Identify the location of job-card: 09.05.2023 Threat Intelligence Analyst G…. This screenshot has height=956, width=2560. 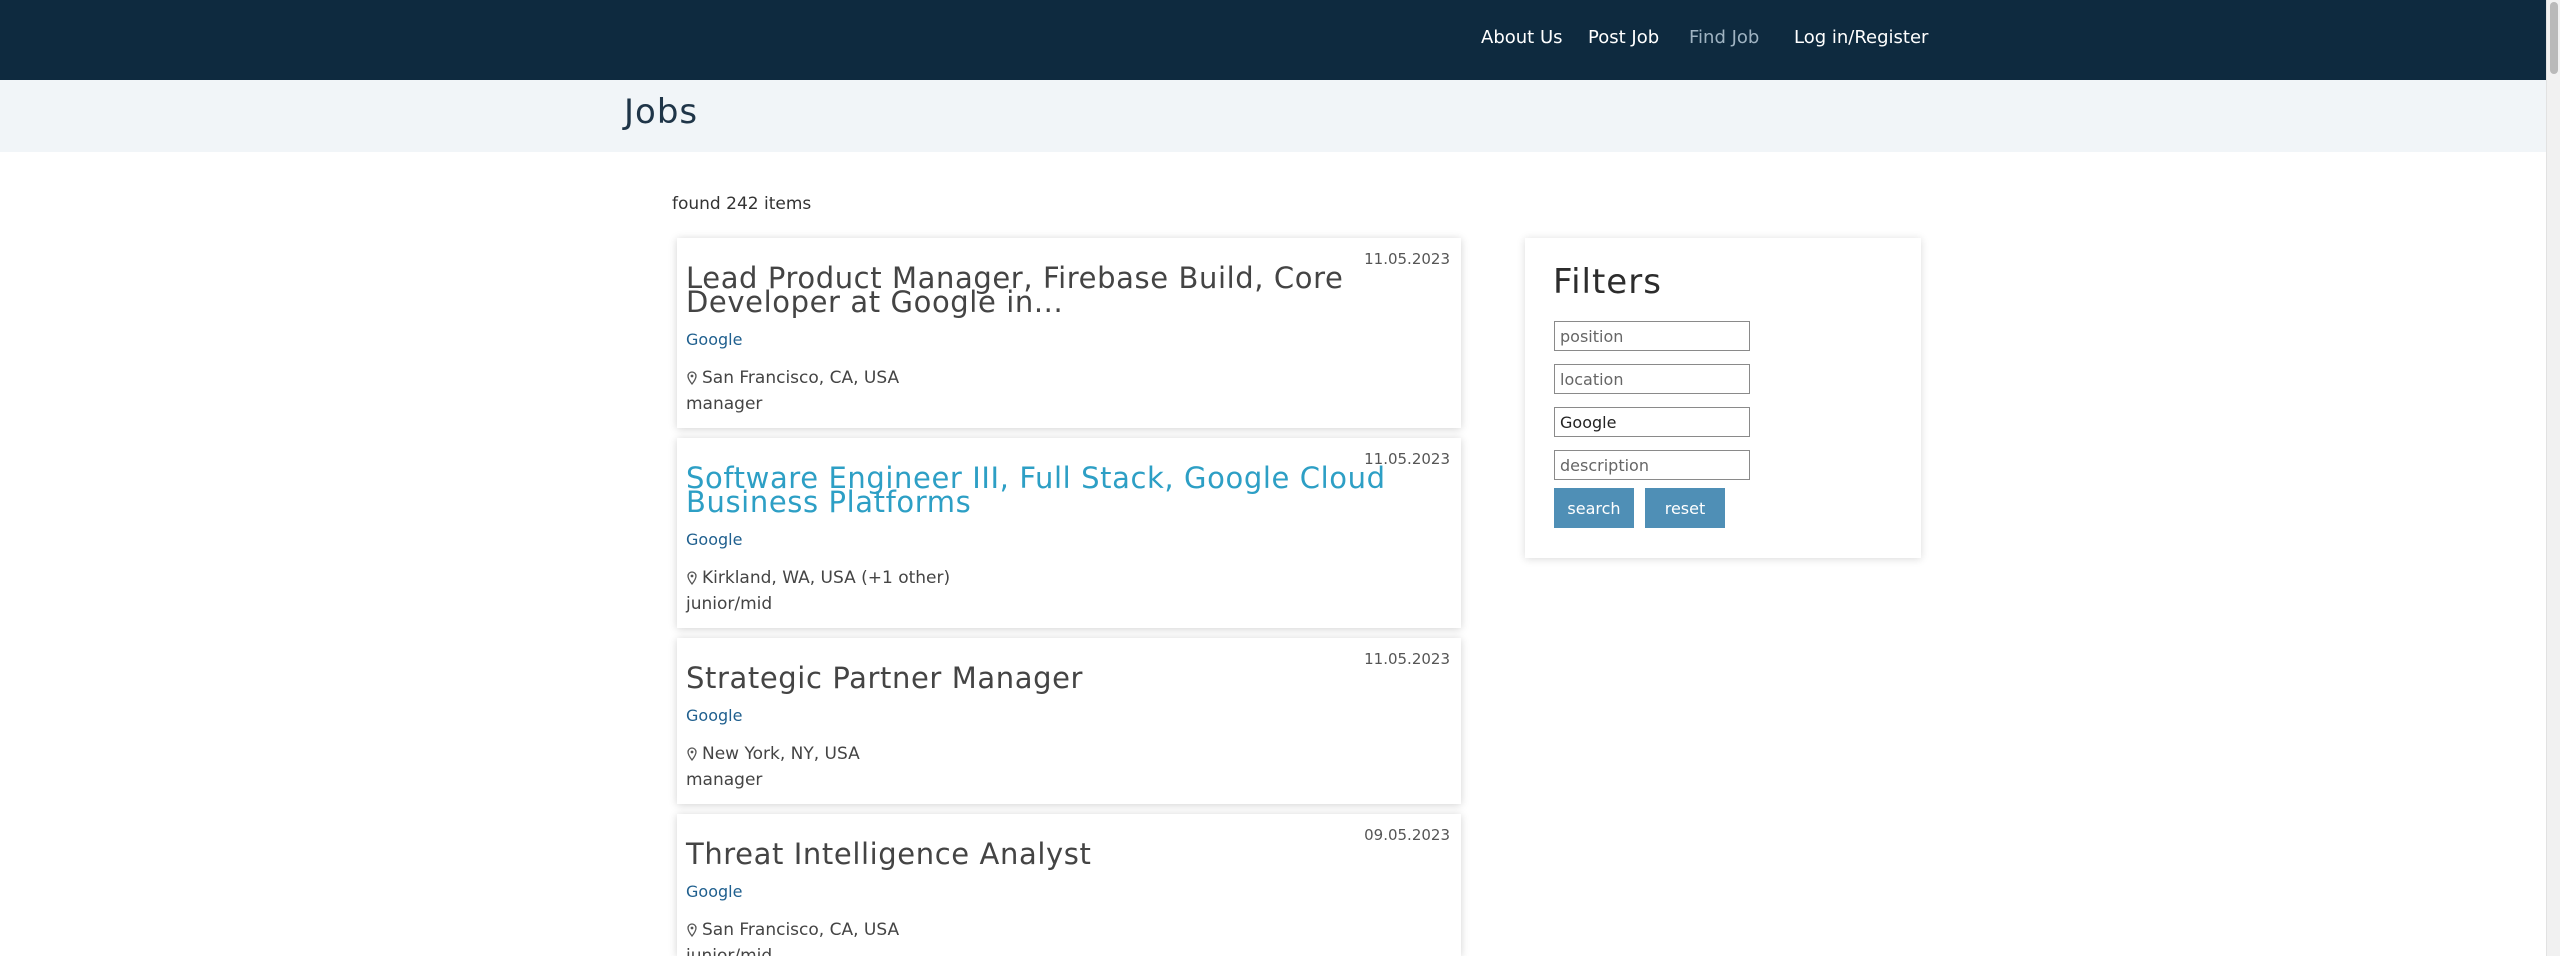
(1069, 885).